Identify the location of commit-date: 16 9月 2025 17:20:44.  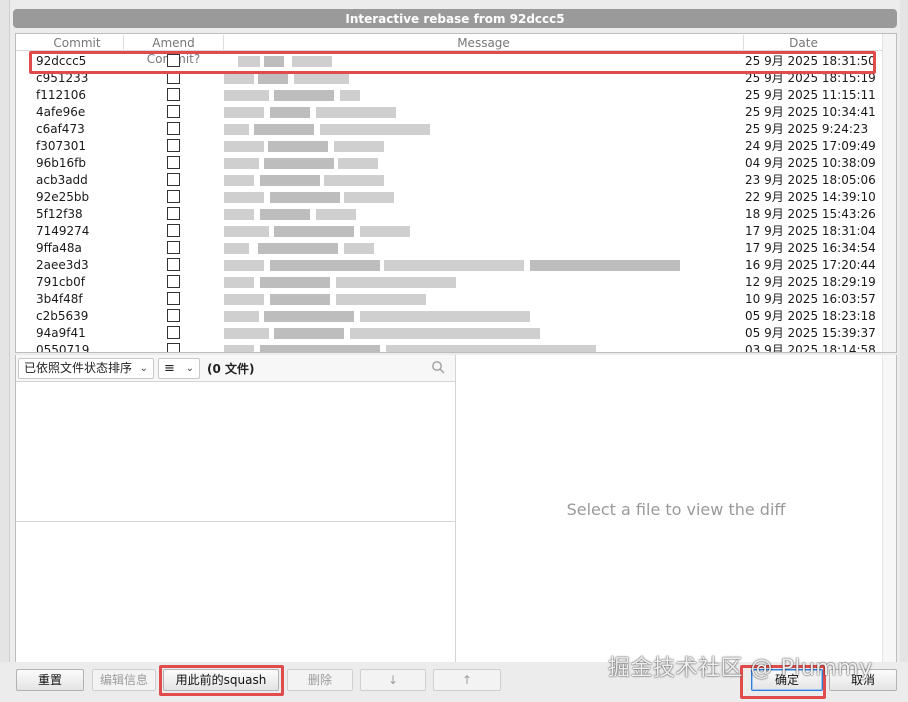
(810, 265).